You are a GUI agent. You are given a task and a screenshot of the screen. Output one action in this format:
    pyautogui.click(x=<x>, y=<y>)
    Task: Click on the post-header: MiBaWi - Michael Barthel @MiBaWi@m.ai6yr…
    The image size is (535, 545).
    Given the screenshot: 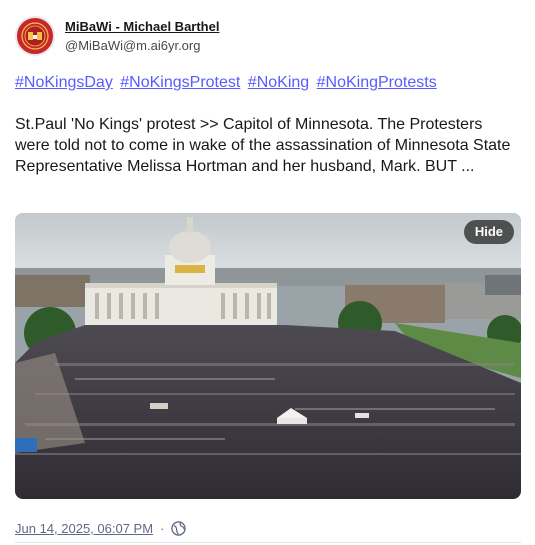 What is the action you would take?
    pyautogui.click(x=117, y=36)
    